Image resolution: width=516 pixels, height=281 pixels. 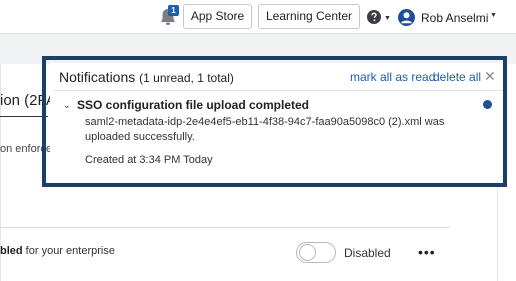 What do you see at coordinates (487, 104) in the screenshot?
I see `unread-dot-icon` at bounding box center [487, 104].